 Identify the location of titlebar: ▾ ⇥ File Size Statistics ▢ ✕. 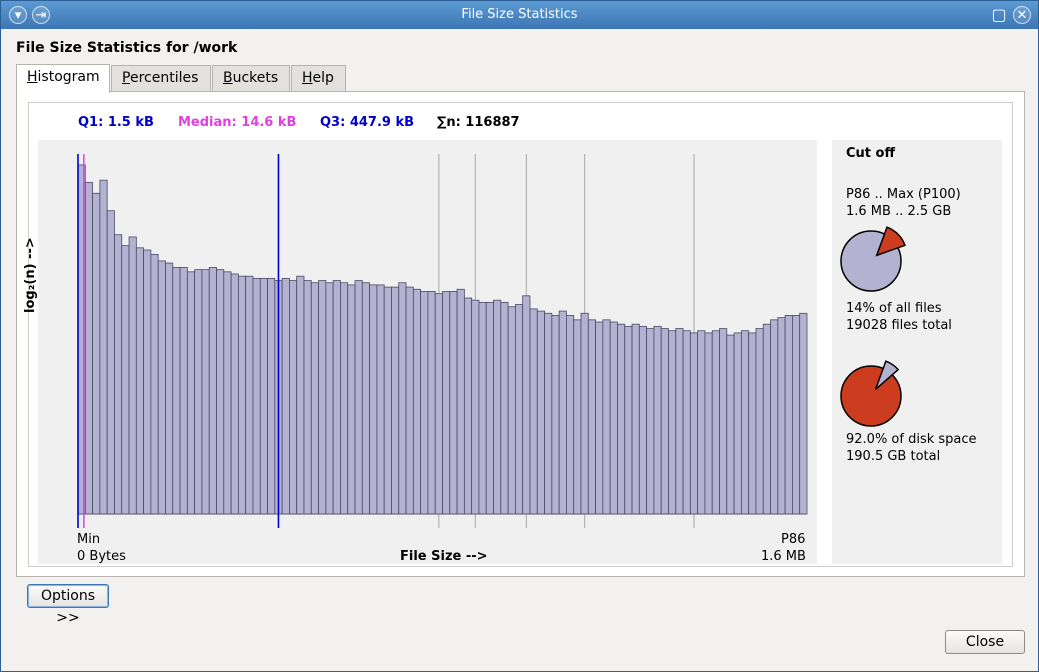
(519, 15).